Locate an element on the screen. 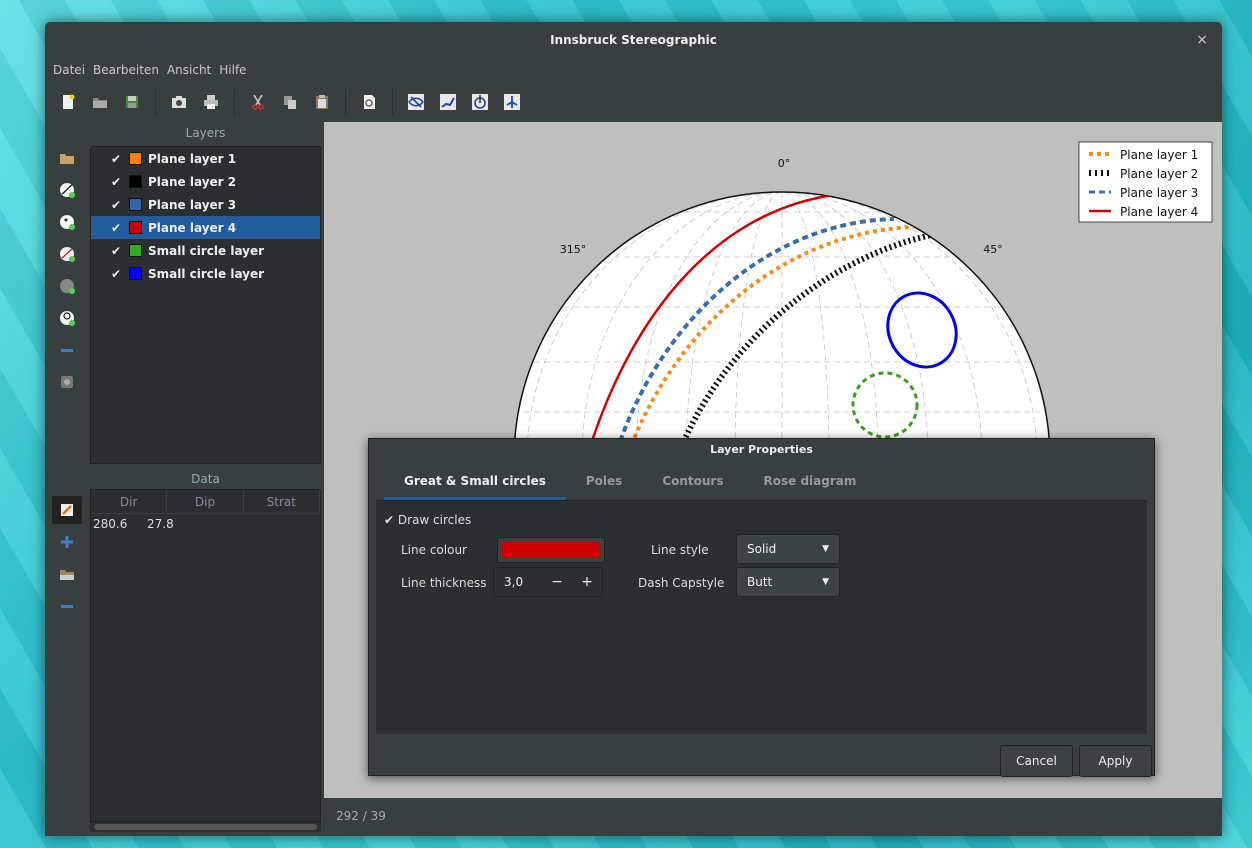 This screenshot has width=1252, height=848. save-icon is located at coordinates (132, 102).